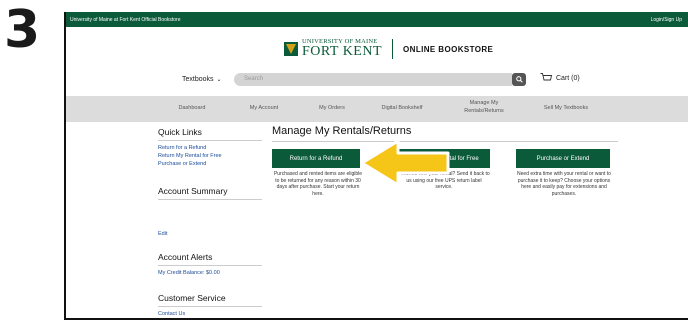  I want to click on cart-icon, so click(546, 77).